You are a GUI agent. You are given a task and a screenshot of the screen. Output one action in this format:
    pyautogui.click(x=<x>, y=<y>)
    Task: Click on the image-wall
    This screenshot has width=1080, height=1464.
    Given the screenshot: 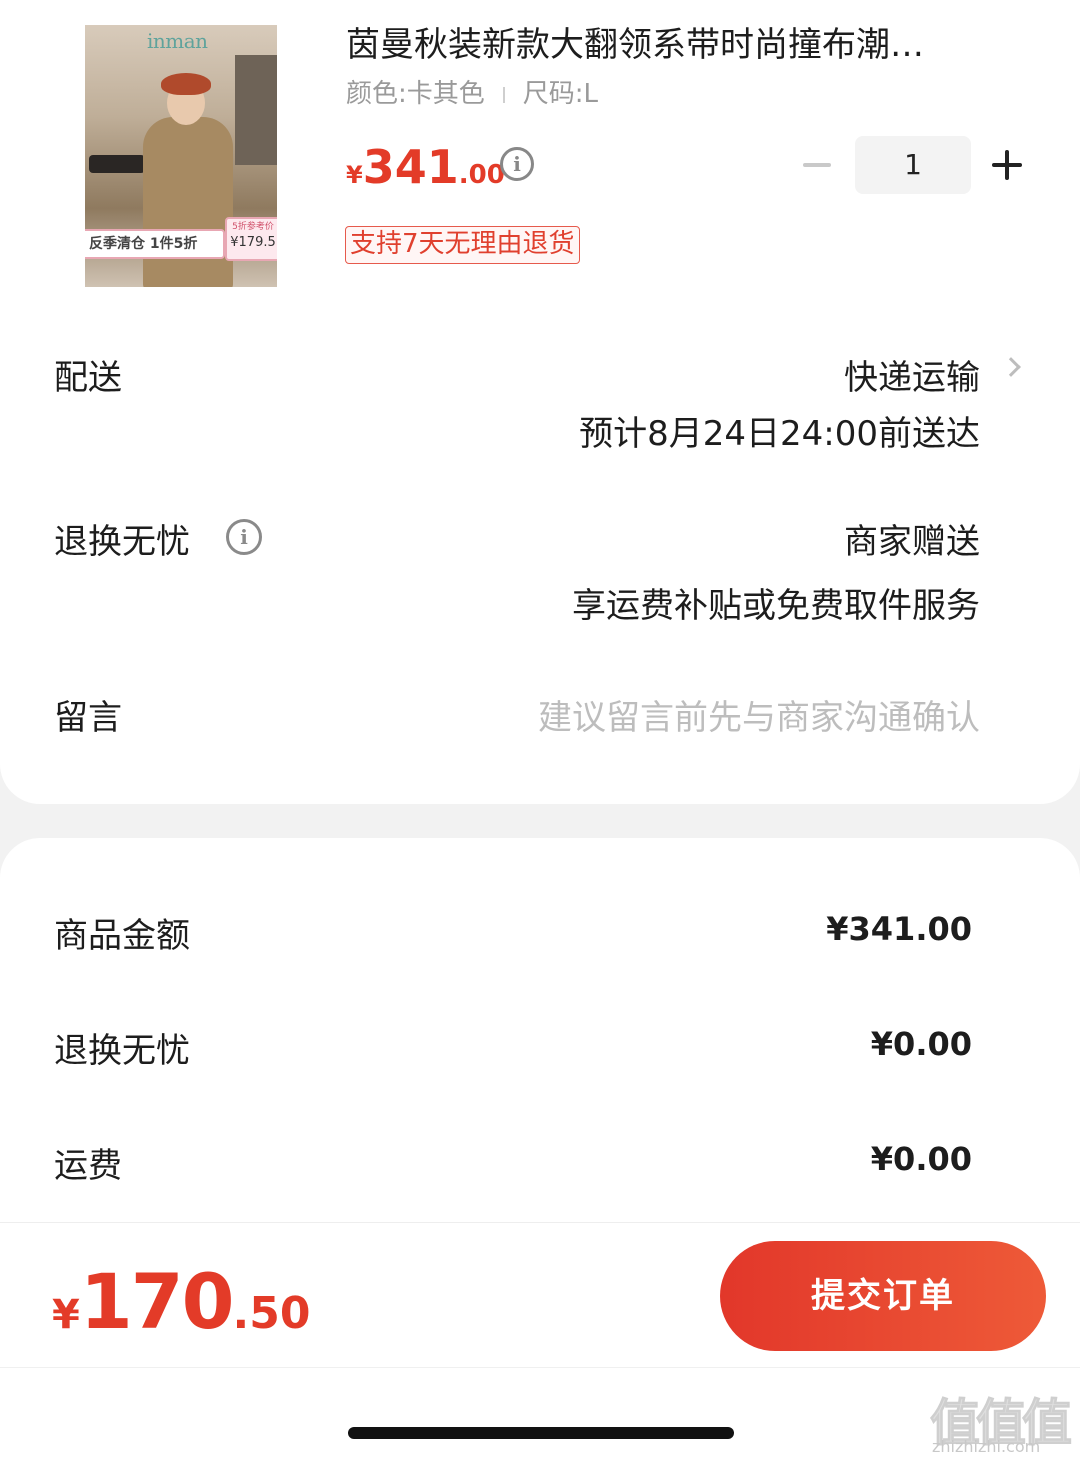 What is the action you would take?
    pyautogui.click(x=256, y=110)
    